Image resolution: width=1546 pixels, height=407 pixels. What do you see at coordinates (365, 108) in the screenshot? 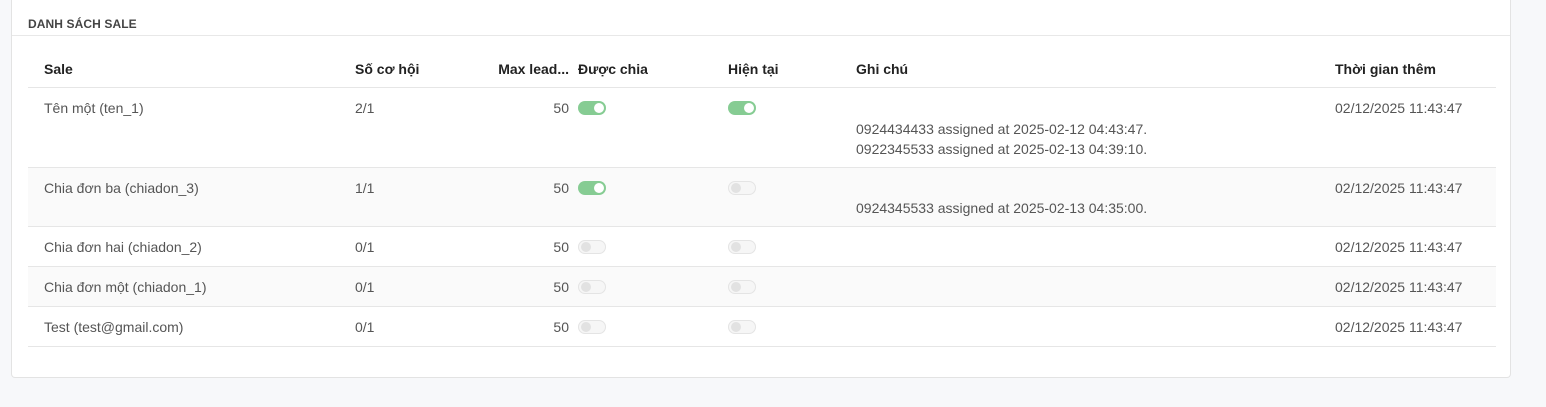
I see `so-co-hoi-value: 2/1` at bounding box center [365, 108].